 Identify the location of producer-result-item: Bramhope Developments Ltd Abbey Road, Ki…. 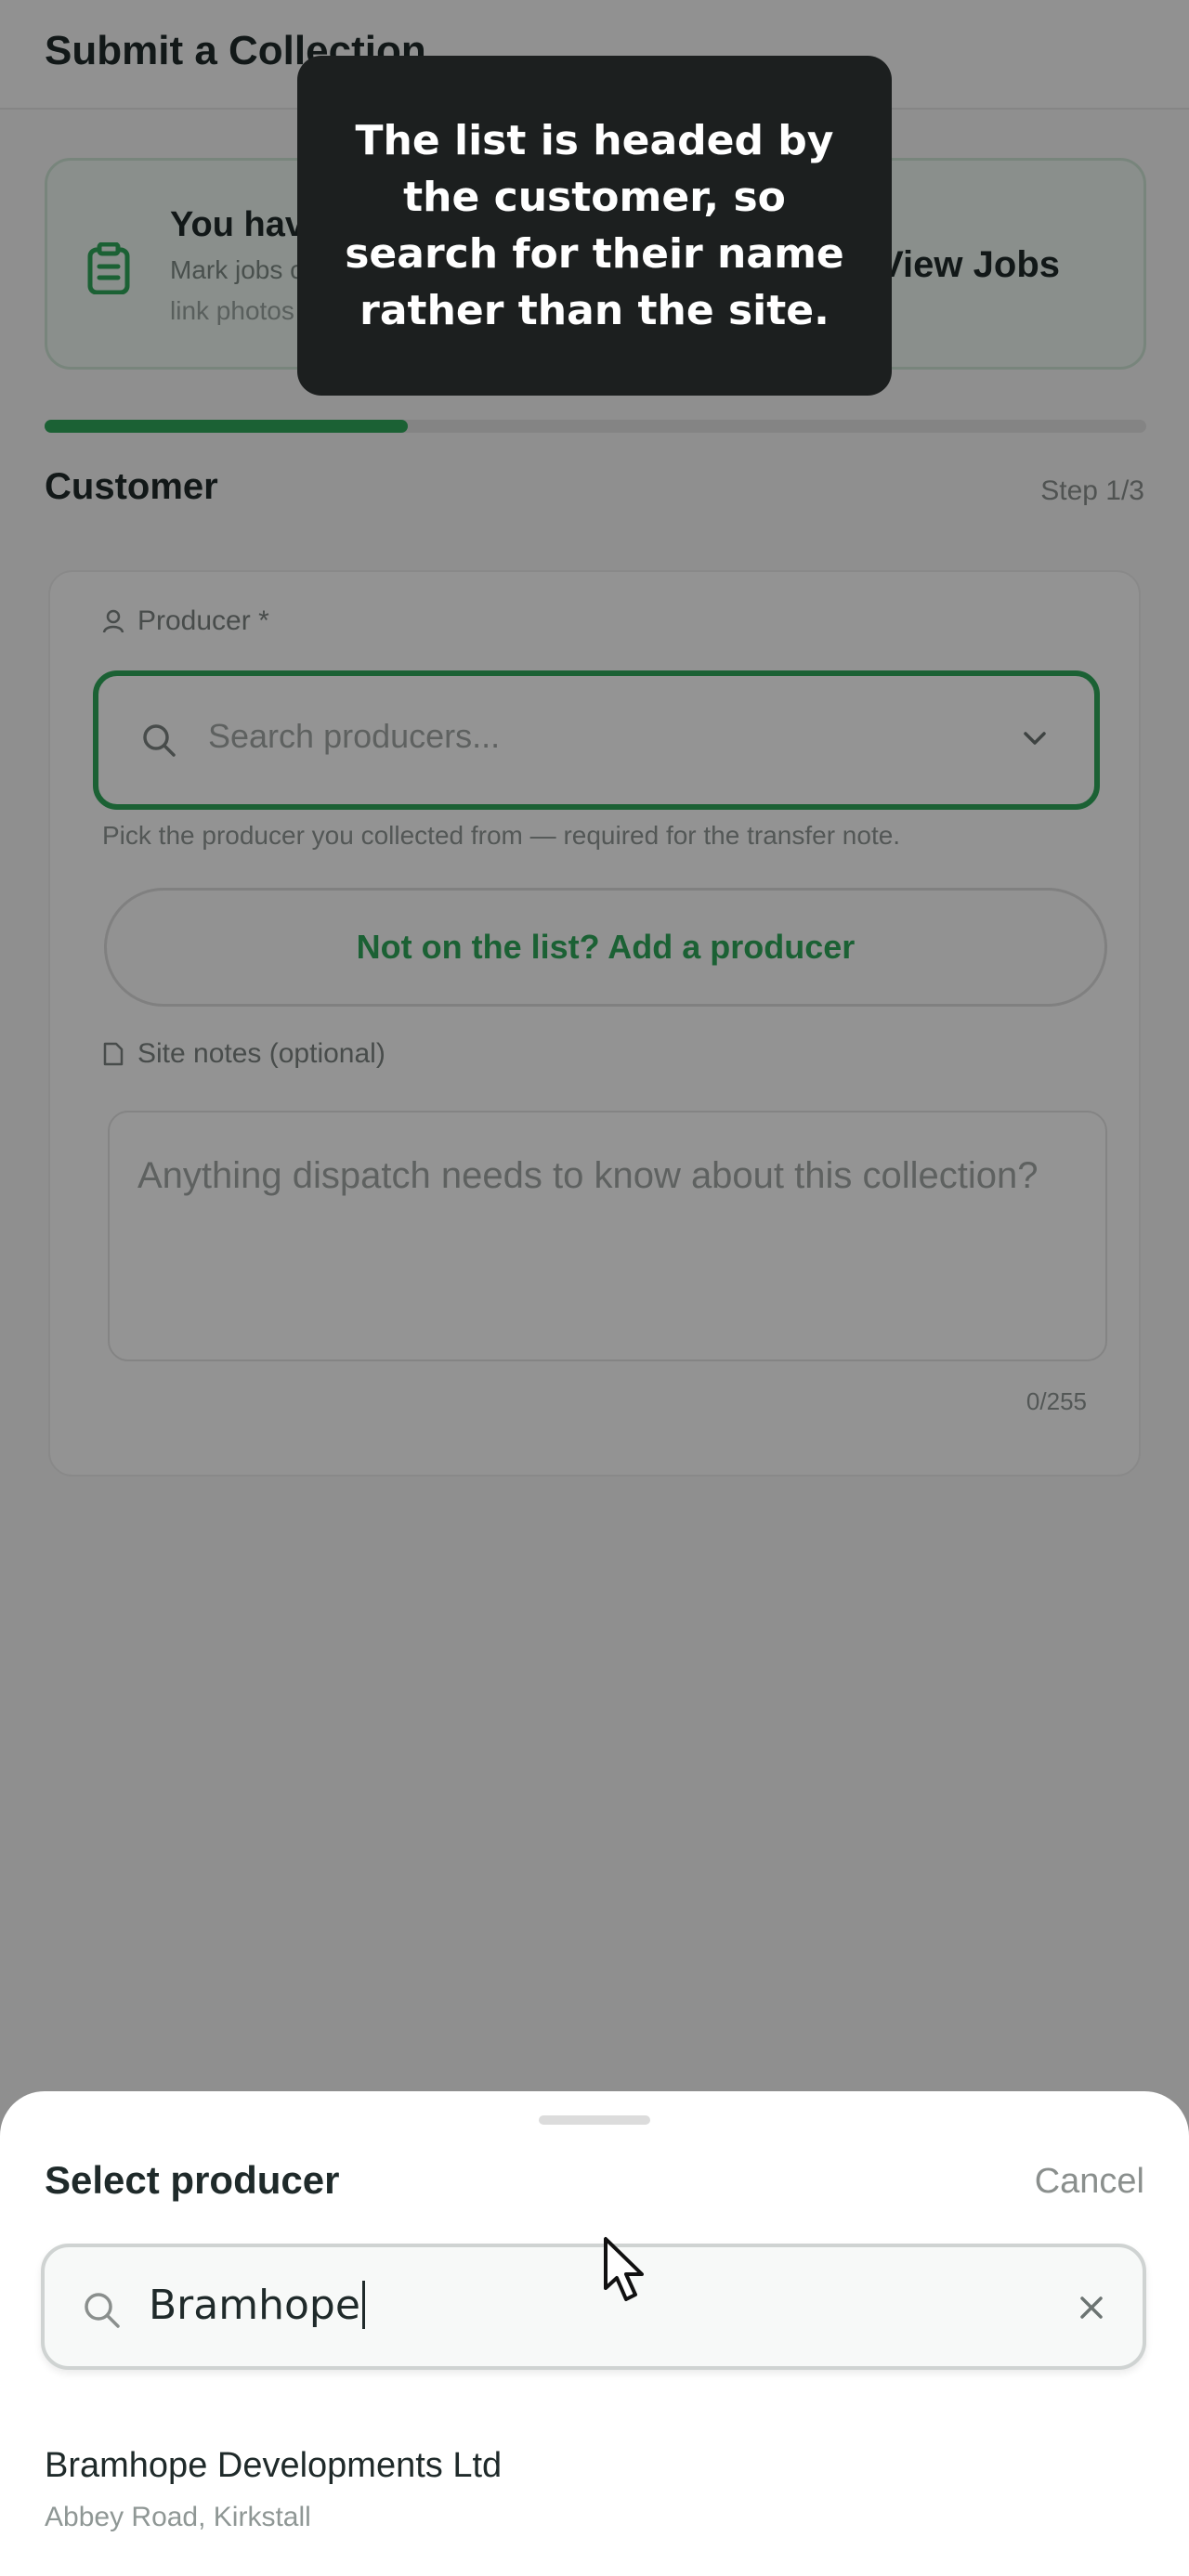
(594, 2508).